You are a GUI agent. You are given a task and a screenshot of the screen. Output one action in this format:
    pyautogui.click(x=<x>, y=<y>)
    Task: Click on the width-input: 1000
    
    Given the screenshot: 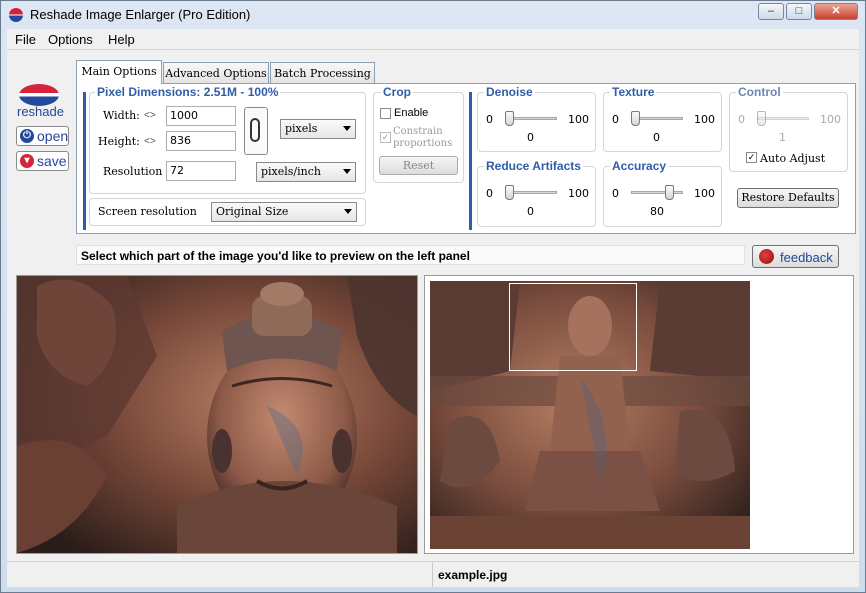 What is the action you would take?
    pyautogui.click(x=201, y=116)
    